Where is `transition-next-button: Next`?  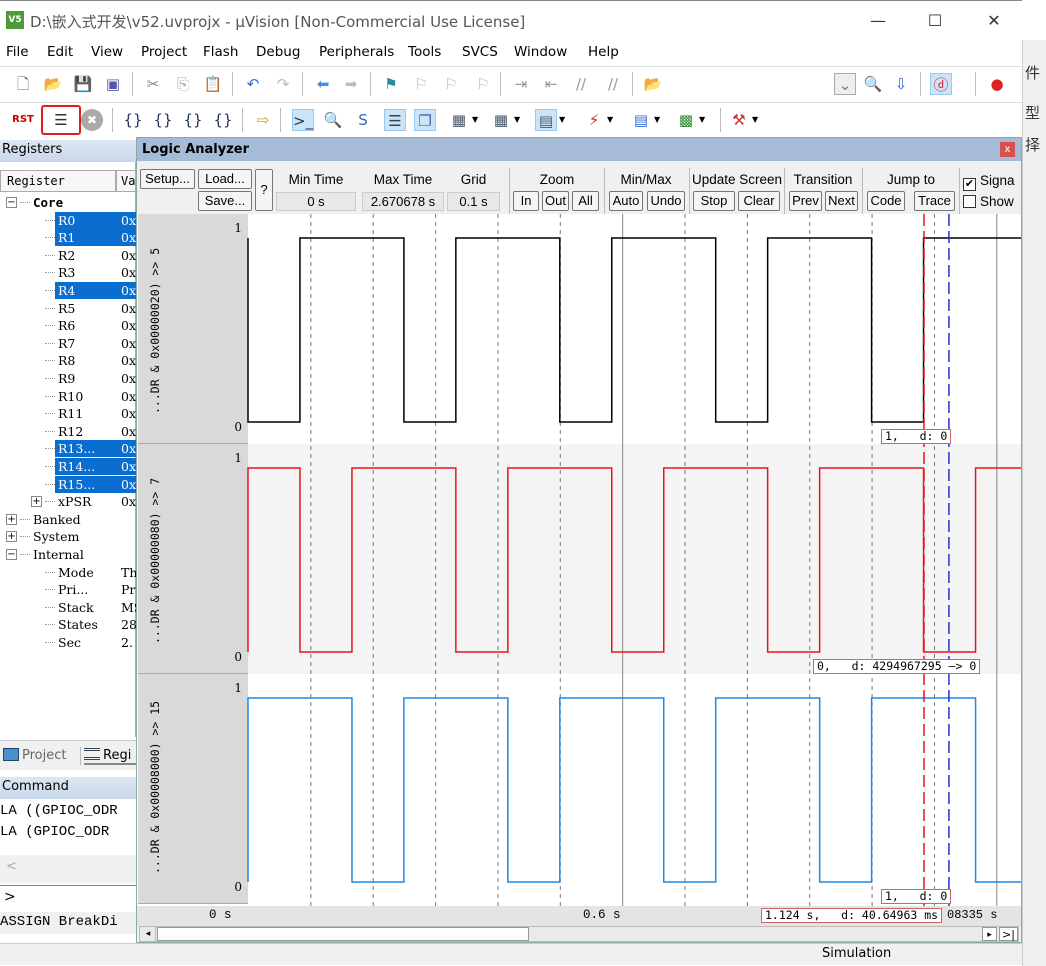 transition-next-button: Next is located at coordinates (841, 201).